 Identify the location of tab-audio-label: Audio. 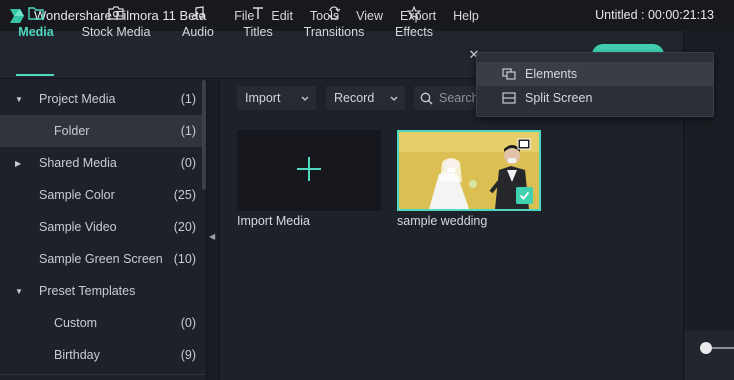
(198, 32).